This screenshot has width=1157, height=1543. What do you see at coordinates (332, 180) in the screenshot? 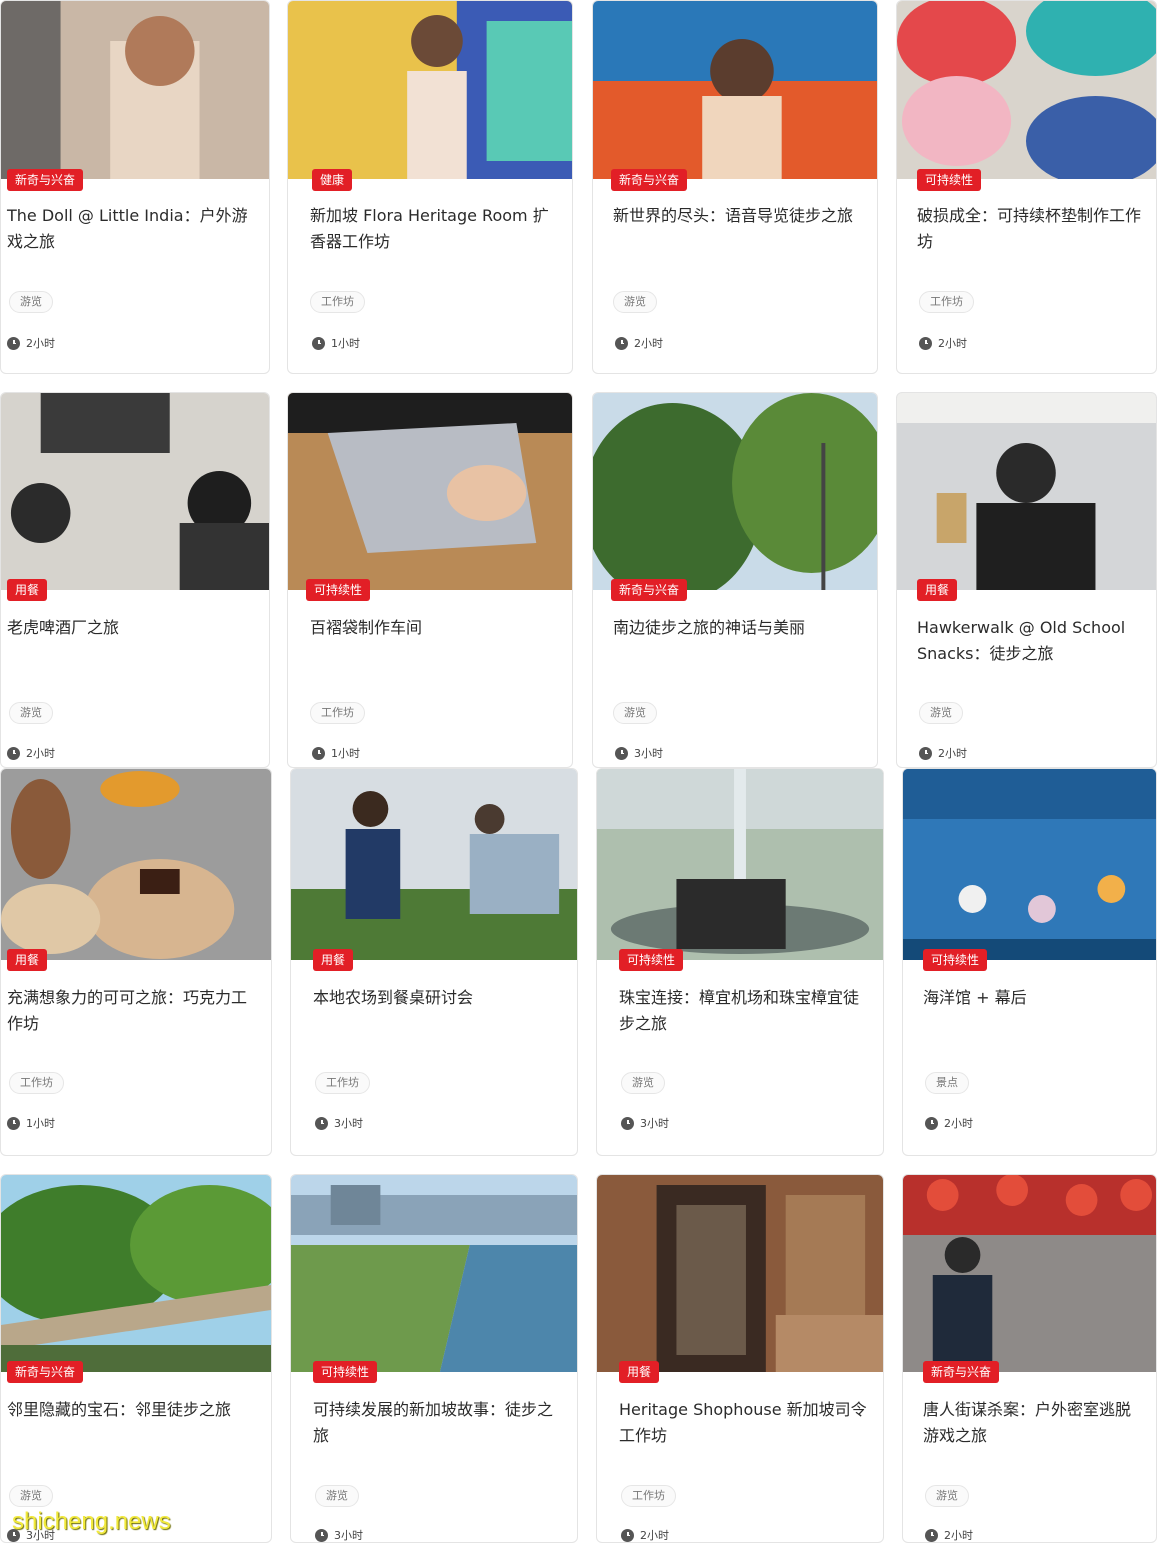
I see `category-badge: 健康` at bounding box center [332, 180].